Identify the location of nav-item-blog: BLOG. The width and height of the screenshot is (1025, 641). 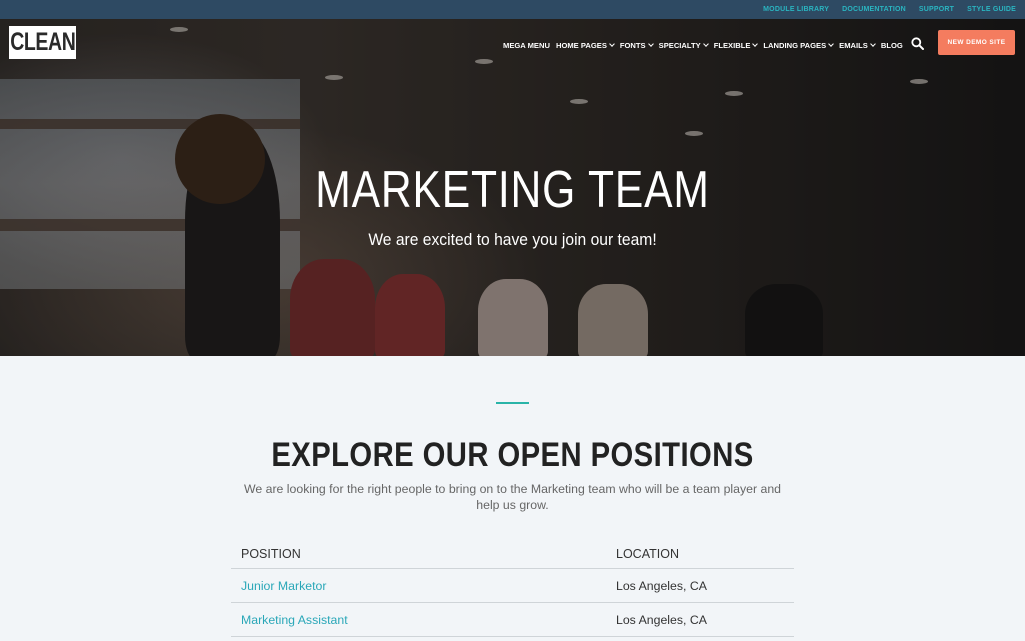
(892, 45).